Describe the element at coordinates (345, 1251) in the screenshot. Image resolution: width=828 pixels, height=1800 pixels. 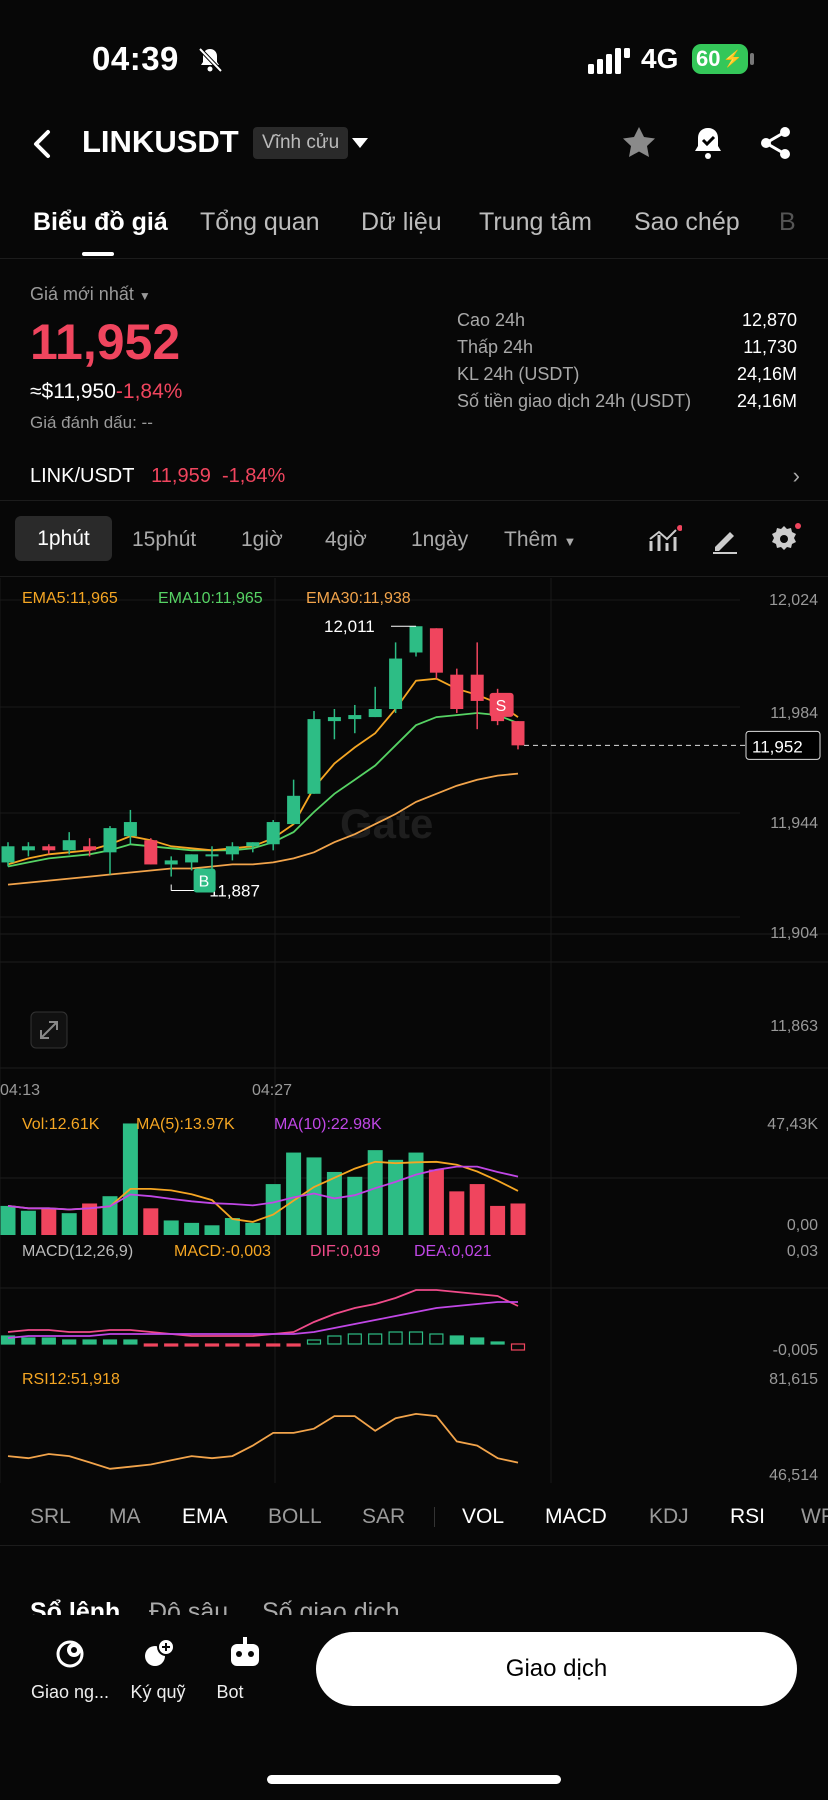
I see `dif-value-label: DIF:0,019` at that location.